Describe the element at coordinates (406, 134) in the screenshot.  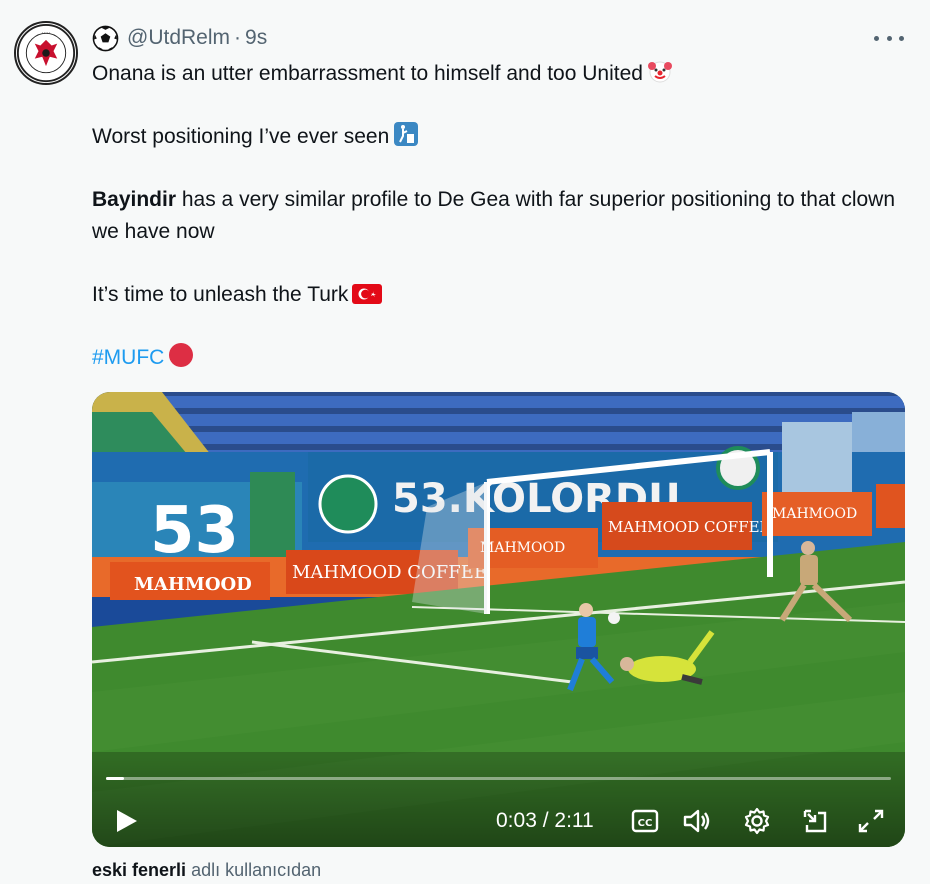
I see `litter-in-bin-icon` at that location.